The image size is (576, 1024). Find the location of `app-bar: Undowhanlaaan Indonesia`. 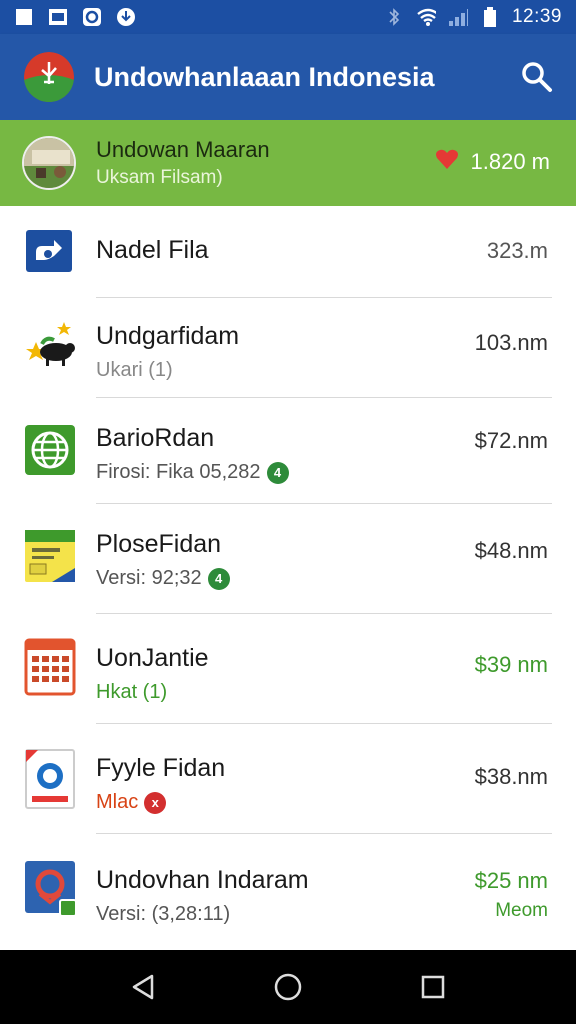

app-bar: Undowhanlaaan Indonesia is located at coordinates (288, 77).